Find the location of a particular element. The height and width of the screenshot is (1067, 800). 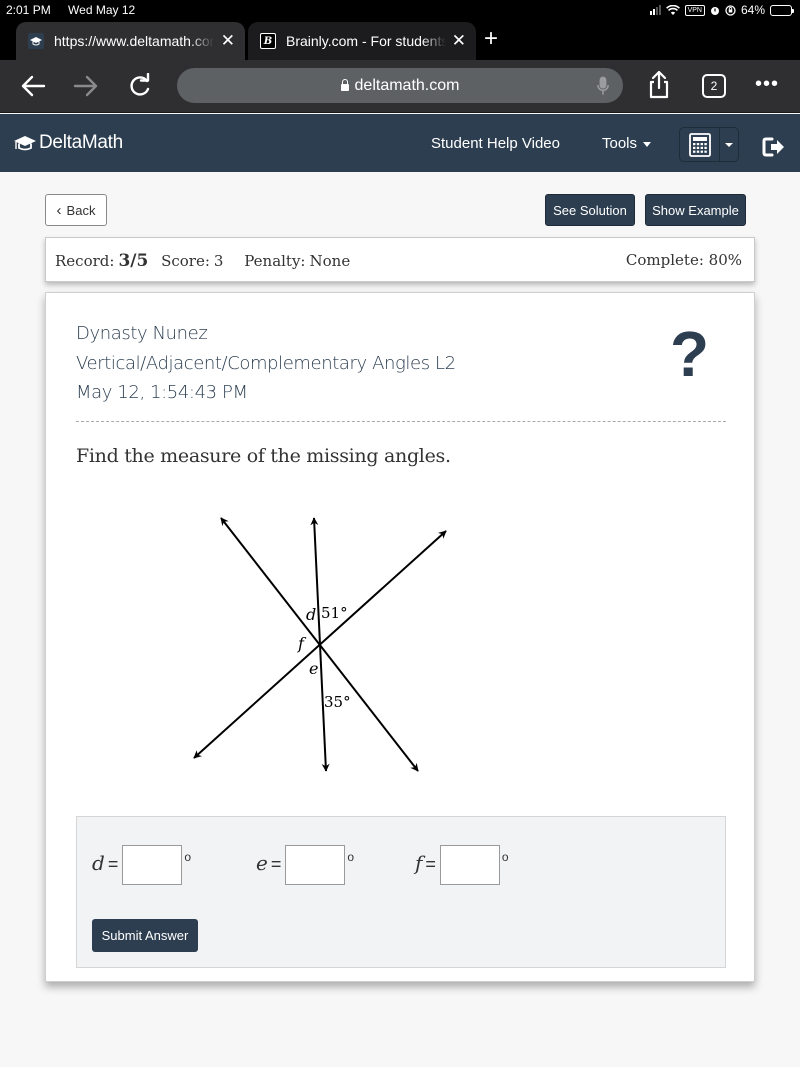

tools-menu: Tools is located at coordinates (627, 143).